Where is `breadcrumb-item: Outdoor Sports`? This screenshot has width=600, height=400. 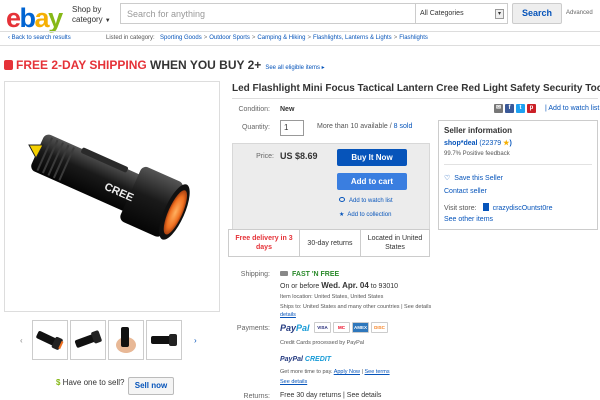
breadcrumb-item: Outdoor Sports is located at coordinates (229, 38).